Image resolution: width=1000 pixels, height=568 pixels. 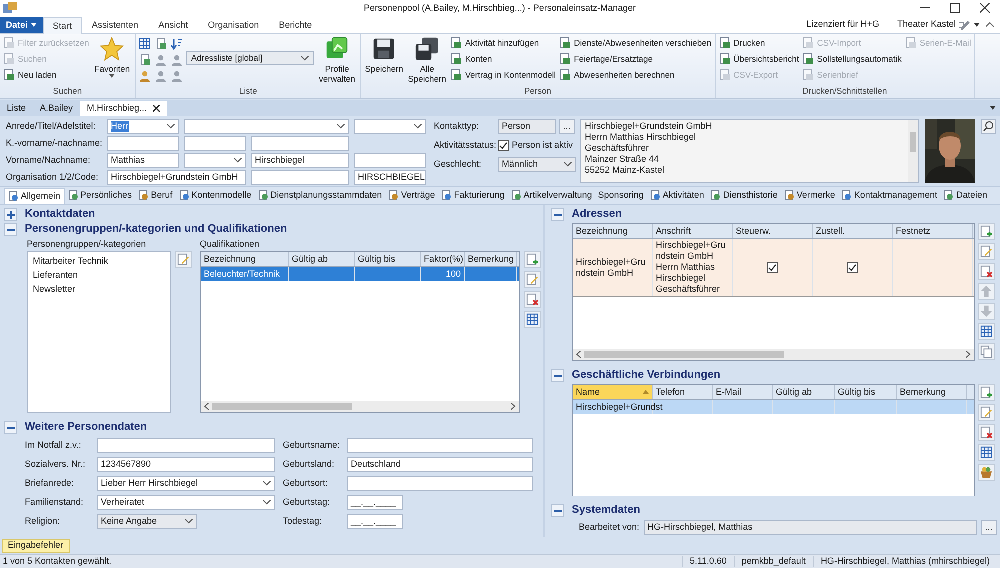 I want to click on list-dropdown: Adressliste [global], so click(x=250, y=58).